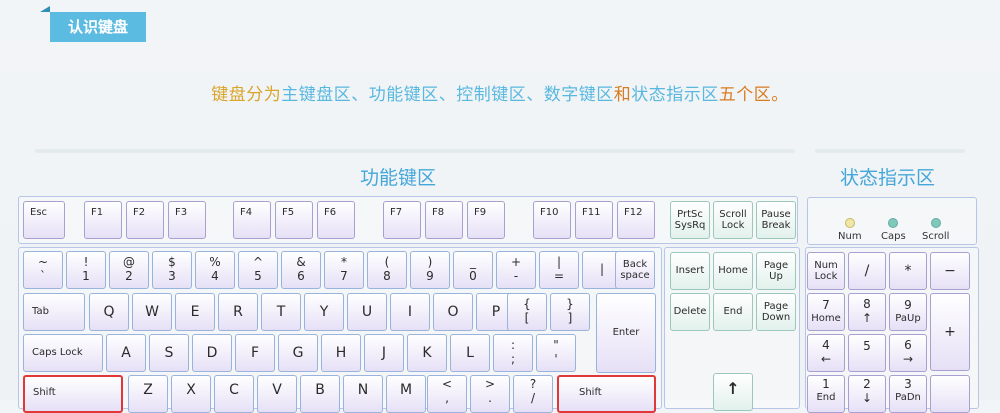 Image resolution: width=1000 pixels, height=413 pixels. Describe the element at coordinates (908, 394) in the screenshot. I see `key-num-3: 3 PaDn` at that location.